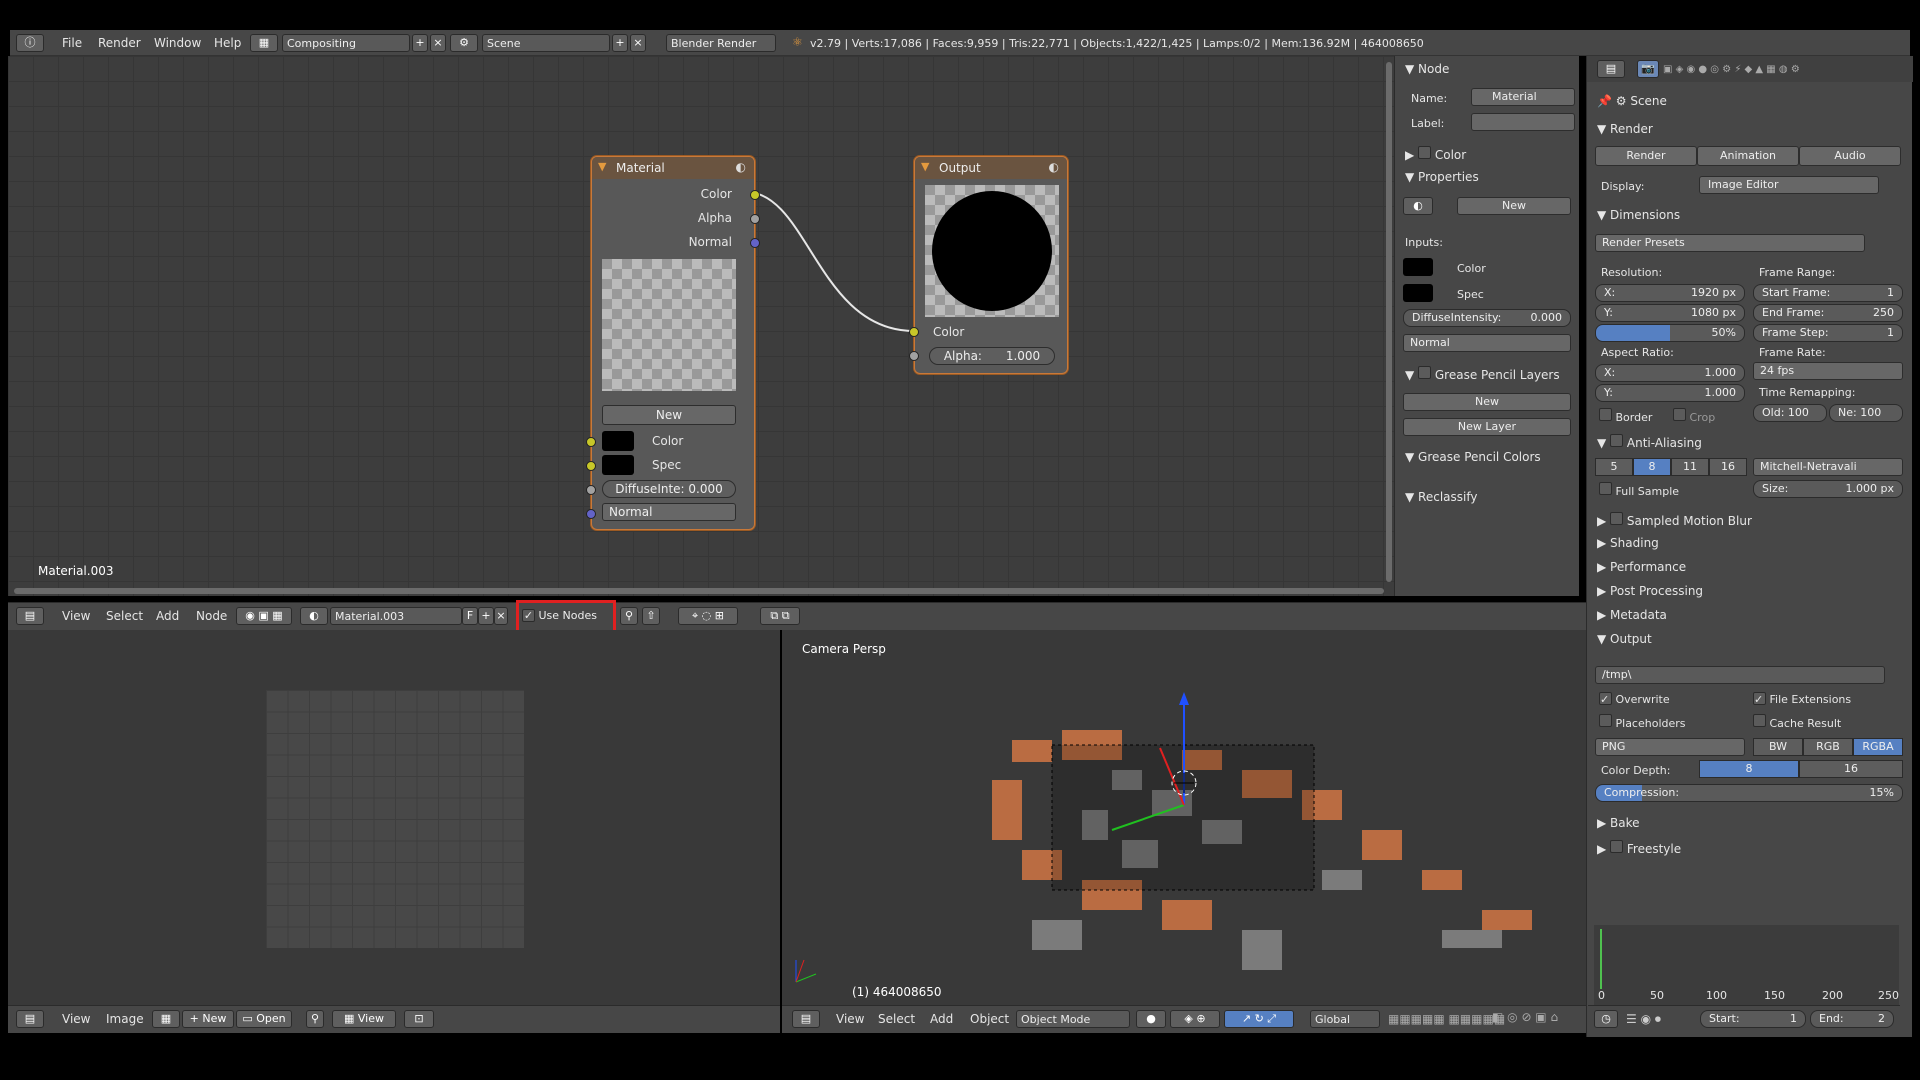  Describe the element at coordinates (755, 195) in the screenshot. I see `output-color-socket` at that location.